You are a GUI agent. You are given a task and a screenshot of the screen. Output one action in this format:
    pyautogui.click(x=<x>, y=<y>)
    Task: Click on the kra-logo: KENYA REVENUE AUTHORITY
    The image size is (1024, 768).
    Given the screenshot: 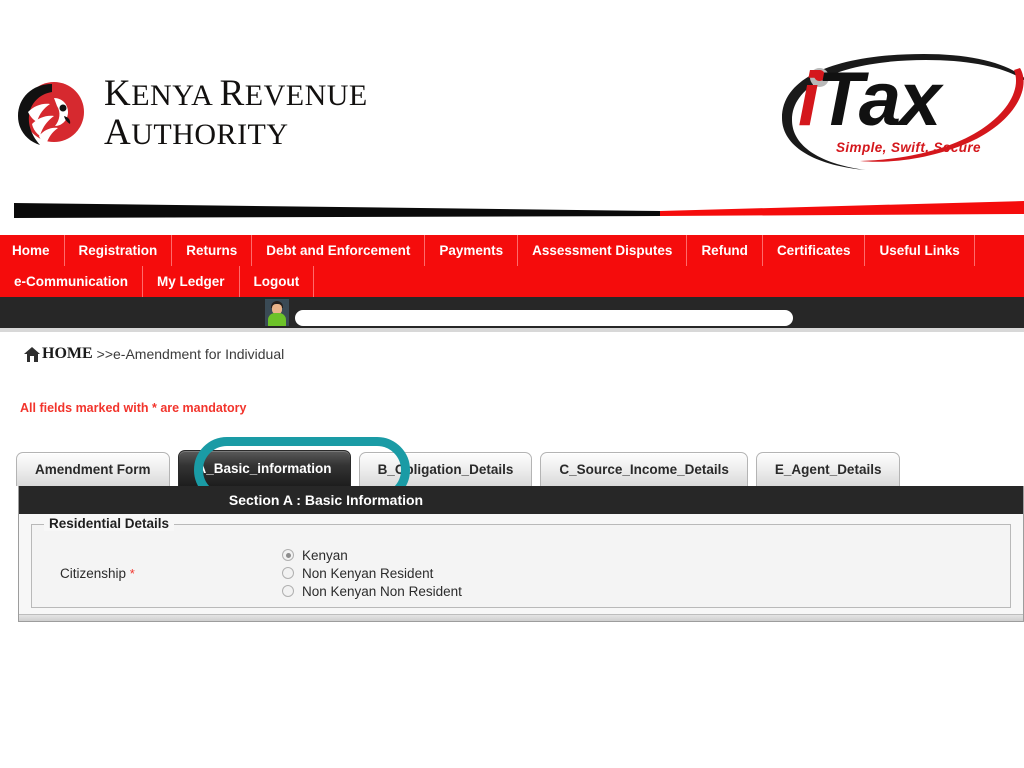 What is the action you would take?
    pyautogui.click(x=188, y=114)
    